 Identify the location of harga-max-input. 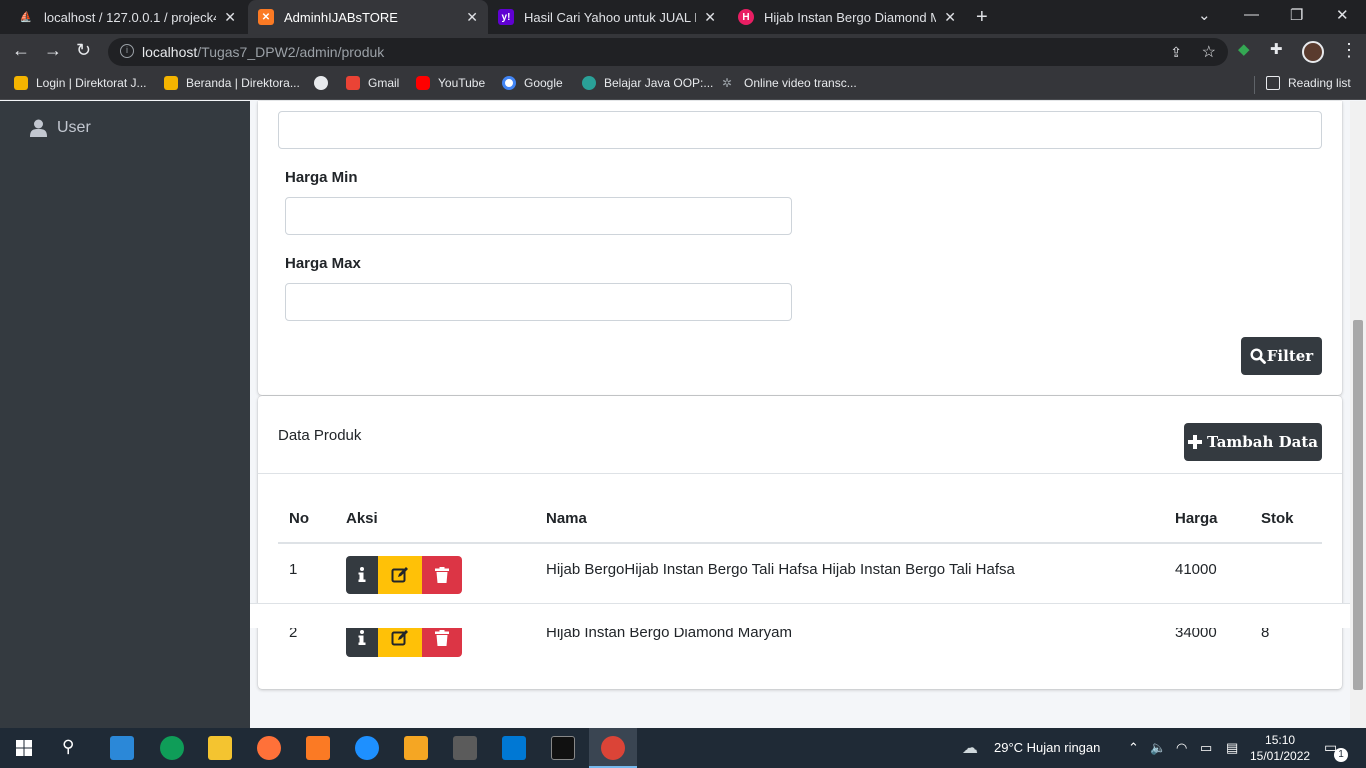
(538, 302).